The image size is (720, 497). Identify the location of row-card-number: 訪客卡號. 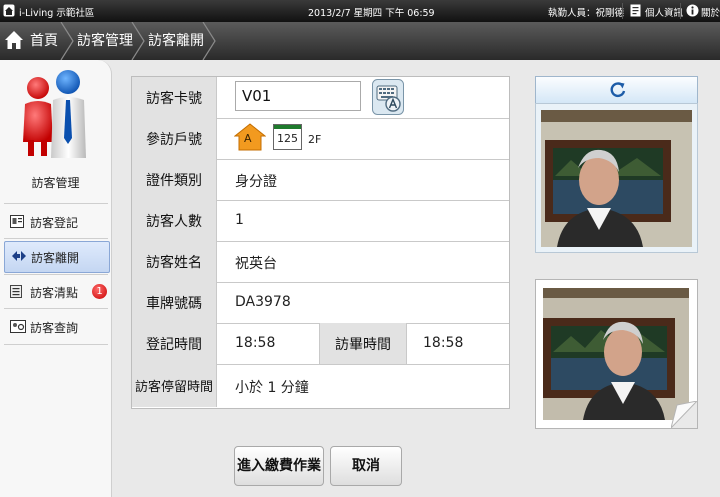
(320, 98).